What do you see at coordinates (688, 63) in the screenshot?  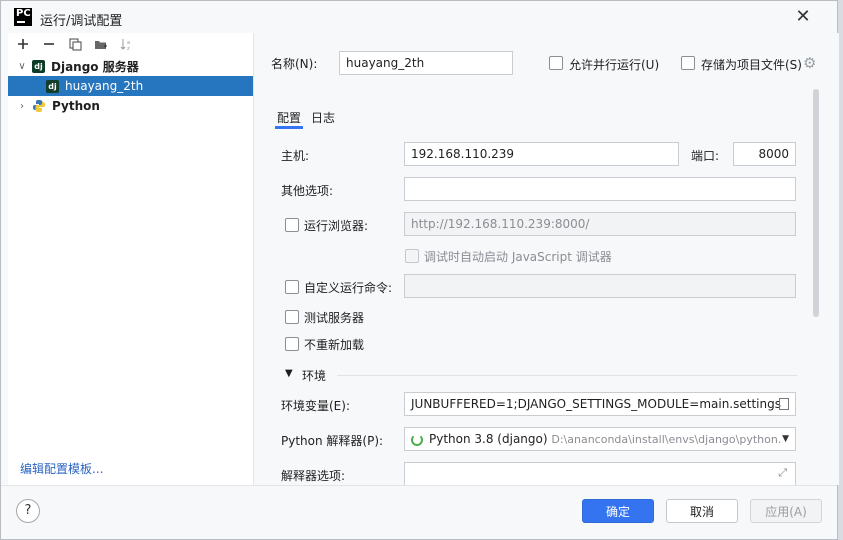 I see `store-project-checkbox` at bounding box center [688, 63].